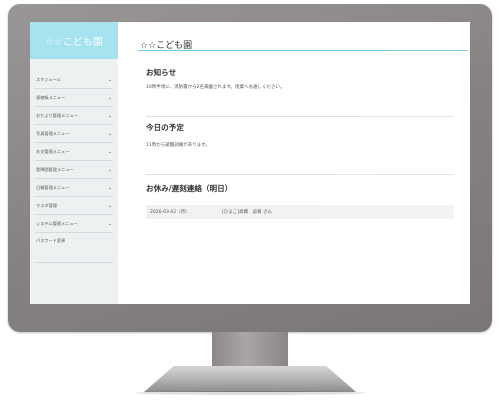 Image resolution: width=500 pixels, height=400 pixels. Describe the element at coordinates (74, 98) in the screenshot. I see `sidebar-item-contact-book: 連絡帳メニュー ⌄` at that location.